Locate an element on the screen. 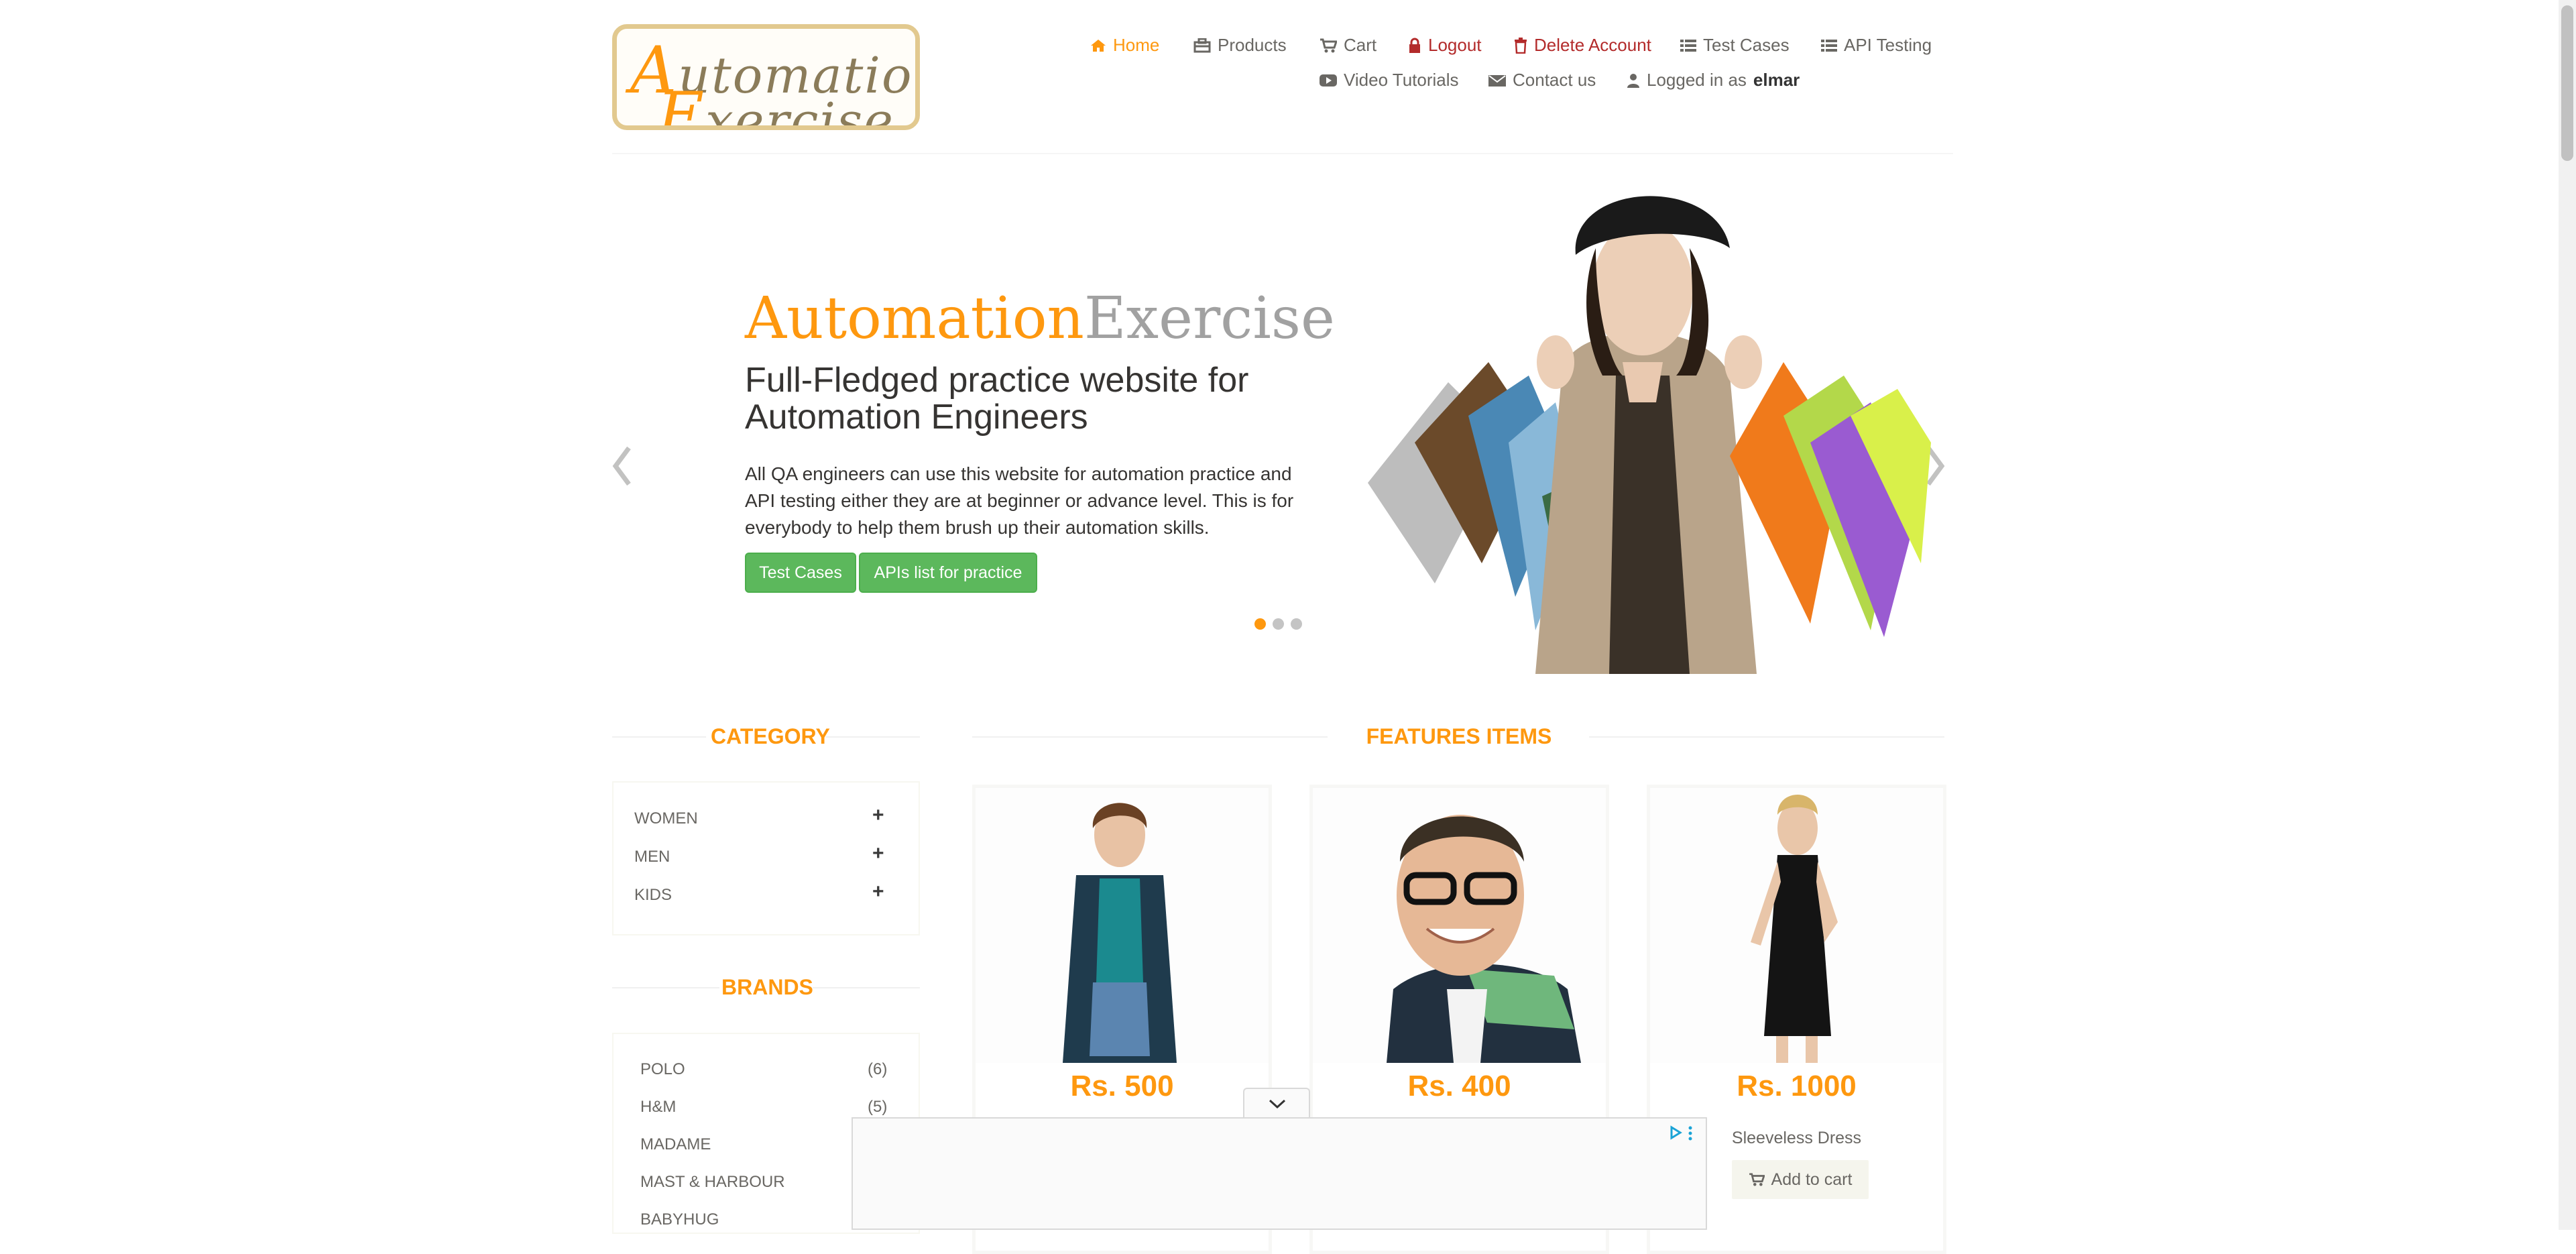 This screenshot has height=1254, width=2576. hero-apis-button: APIs list for practice is located at coordinates (948, 573).